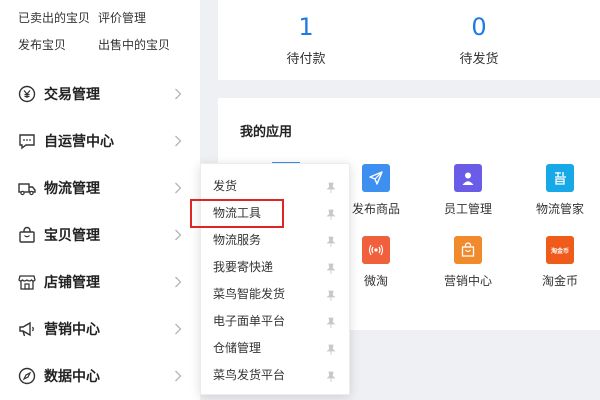 This screenshot has height=400, width=600. What do you see at coordinates (409, 40) in the screenshot?
I see `order-stats-panel: 1 待付款 0 待发货` at bounding box center [409, 40].